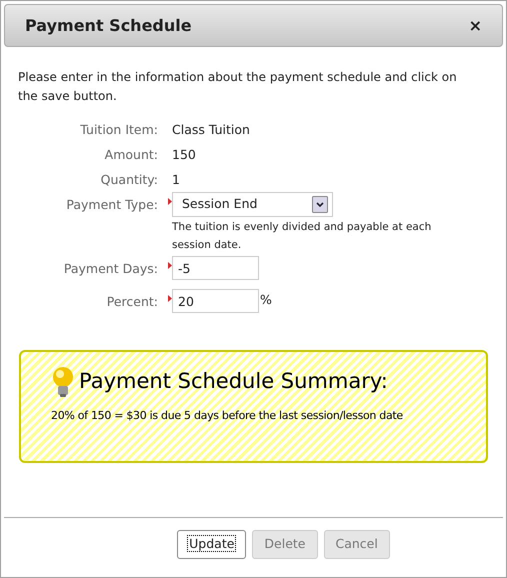  I want to click on window-title: Payment Schedule, so click(108, 25).